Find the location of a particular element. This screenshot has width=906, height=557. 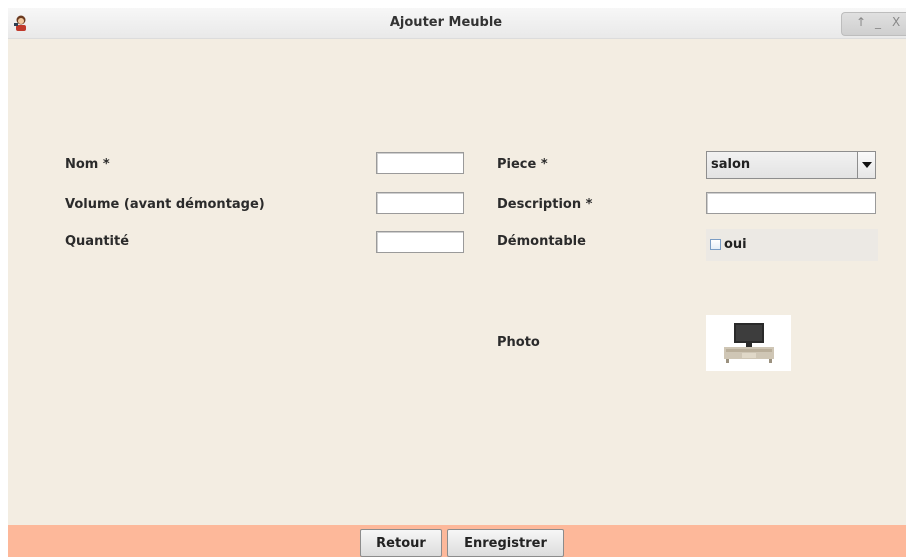

demontable-checkbox is located at coordinates (715, 244).